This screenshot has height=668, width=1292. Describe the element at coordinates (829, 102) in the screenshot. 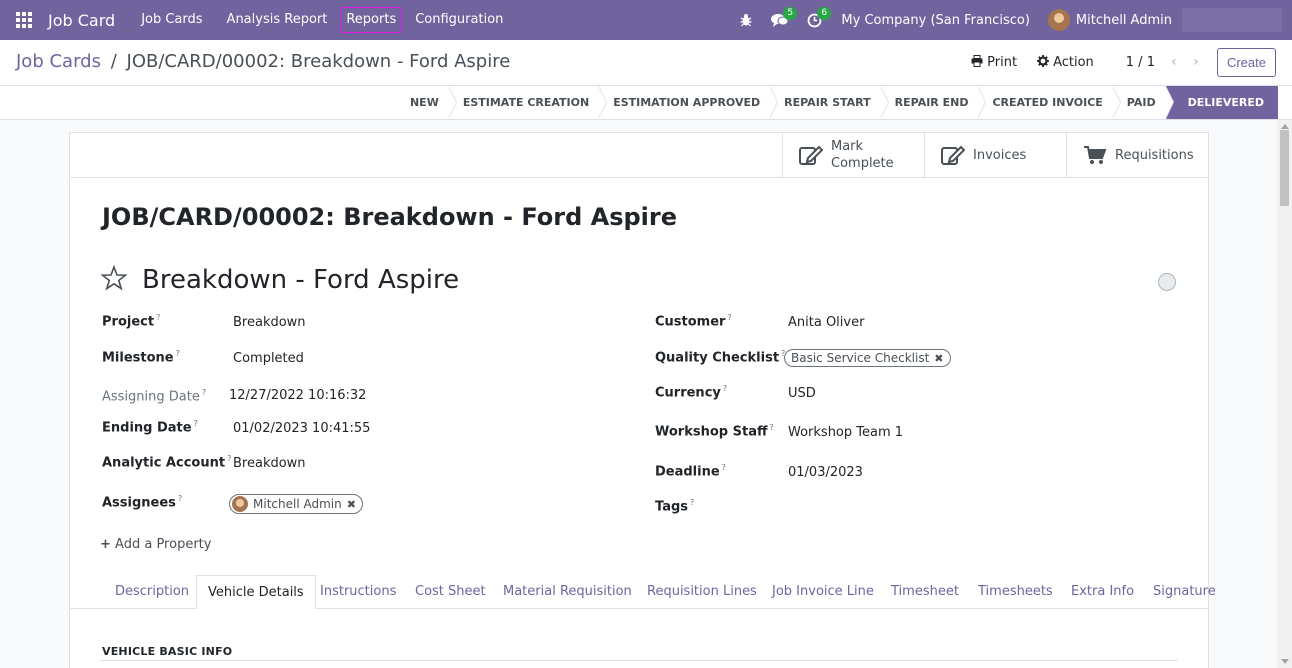

I see `stage-repair-start: REPAIR START` at that location.